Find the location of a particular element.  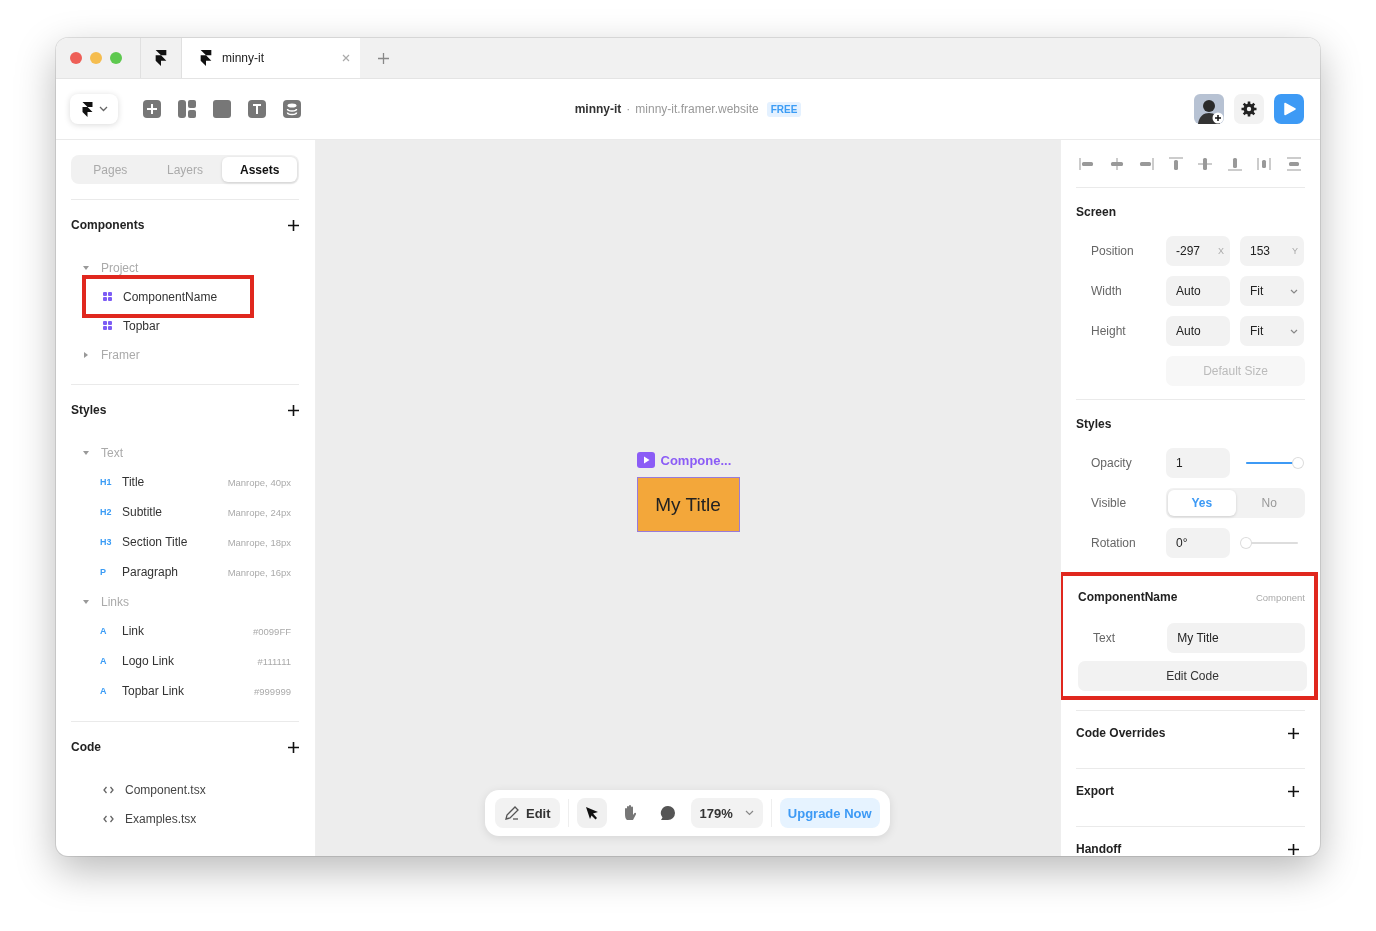

highlighted-component-item: ComponentName is located at coordinates (168, 296).